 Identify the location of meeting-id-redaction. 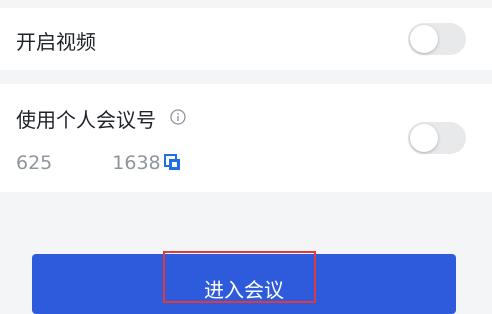
(82, 162).